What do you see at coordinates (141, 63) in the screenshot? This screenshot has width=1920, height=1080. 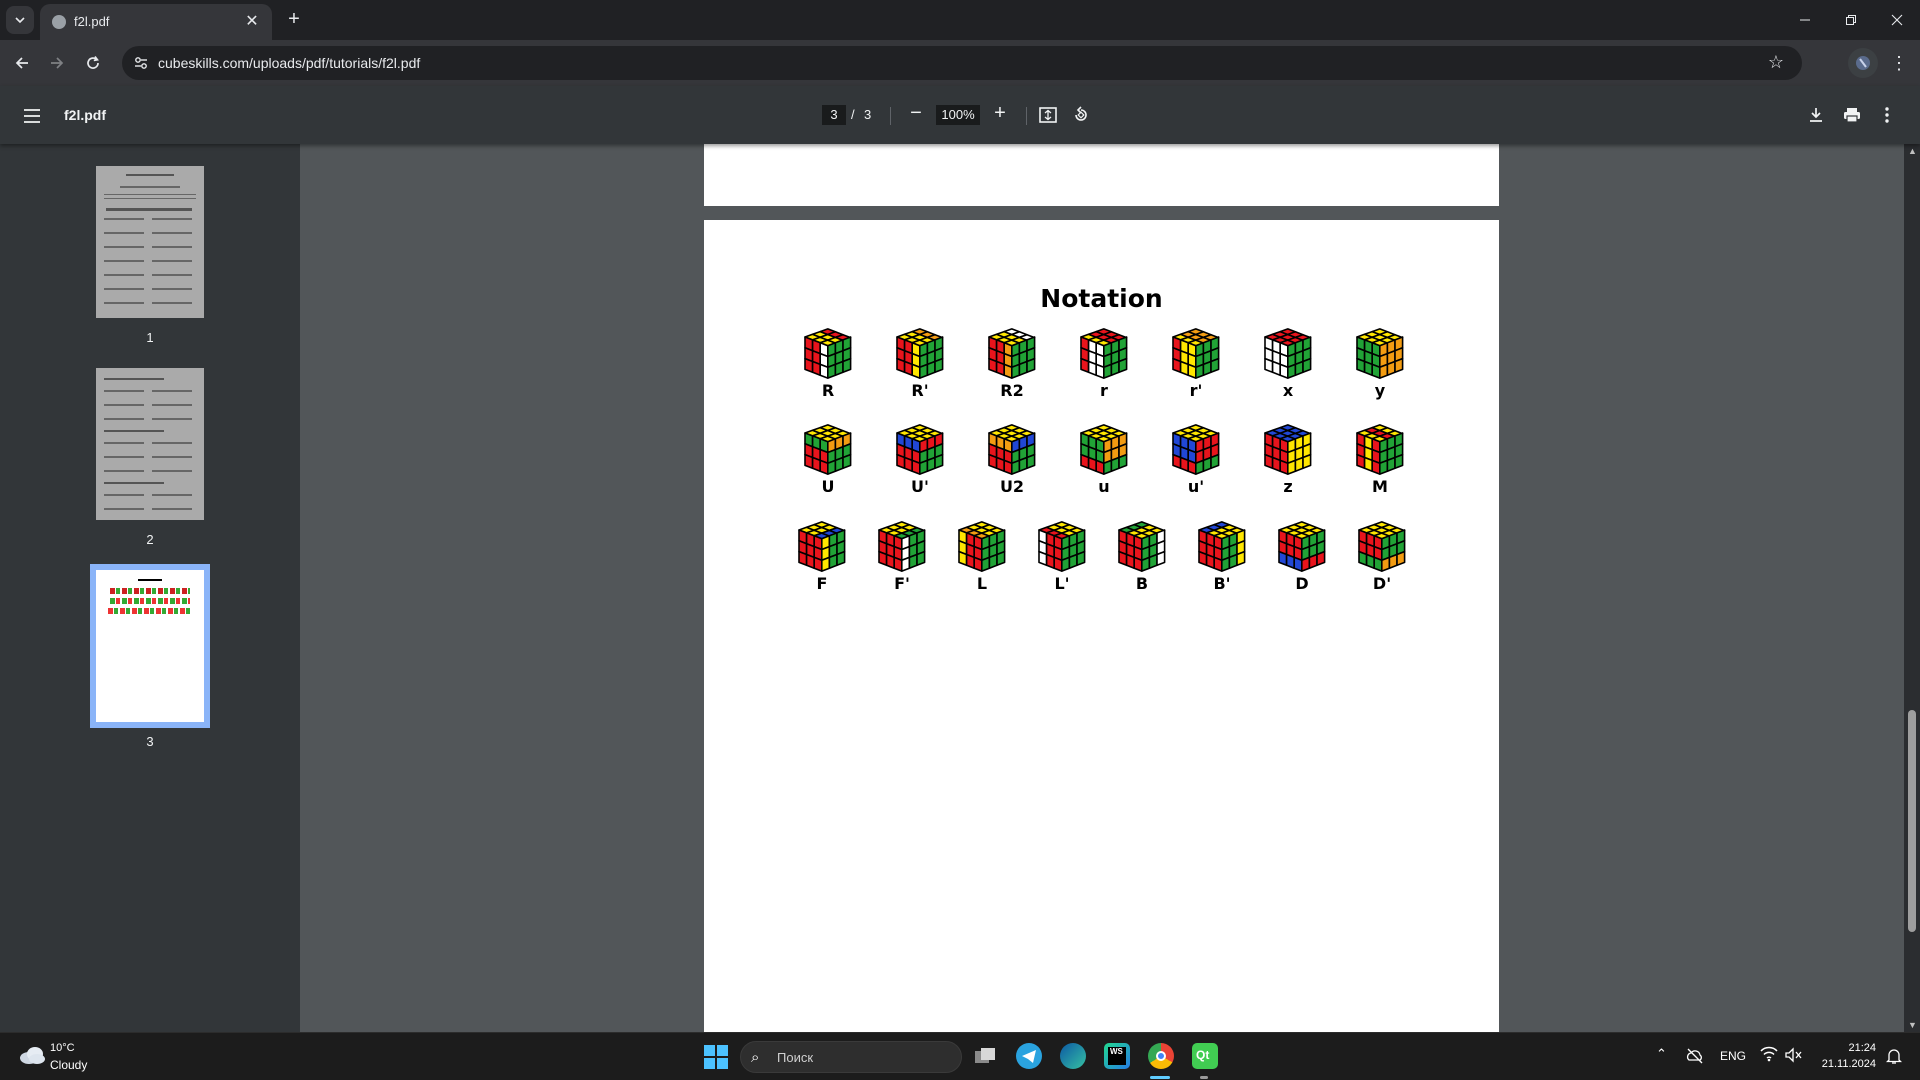 I see `site-info-icon` at bounding box center [141, 63].